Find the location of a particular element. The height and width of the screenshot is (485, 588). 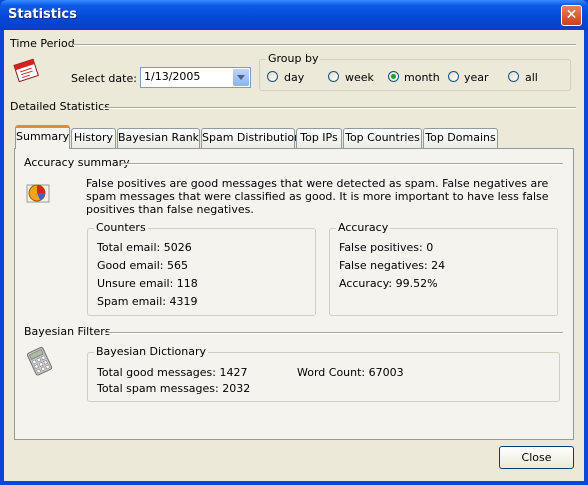

total-email-value: Total email: 5026 is located at coordinates (144, 247).